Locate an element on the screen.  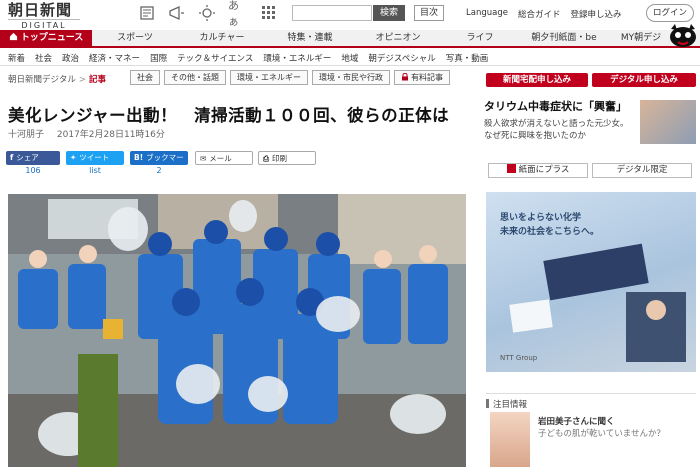
nav-life: ライフ is located at coordinates (480, 38).